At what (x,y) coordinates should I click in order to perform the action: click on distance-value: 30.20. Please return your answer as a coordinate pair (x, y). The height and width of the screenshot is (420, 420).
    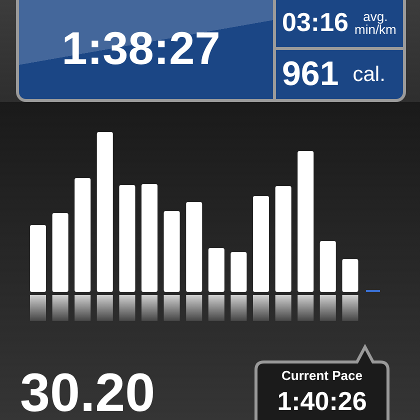
    Looking at the image, I should click on (88, 393).